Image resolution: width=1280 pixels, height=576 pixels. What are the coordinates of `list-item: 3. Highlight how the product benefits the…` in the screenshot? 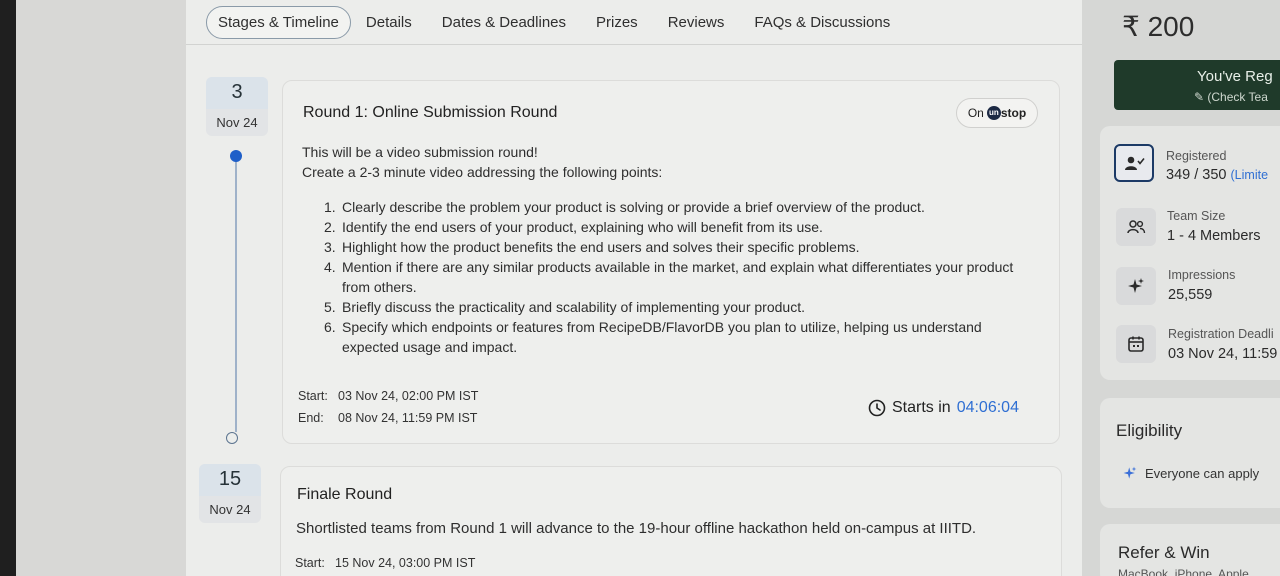 It's located at (592, 247).